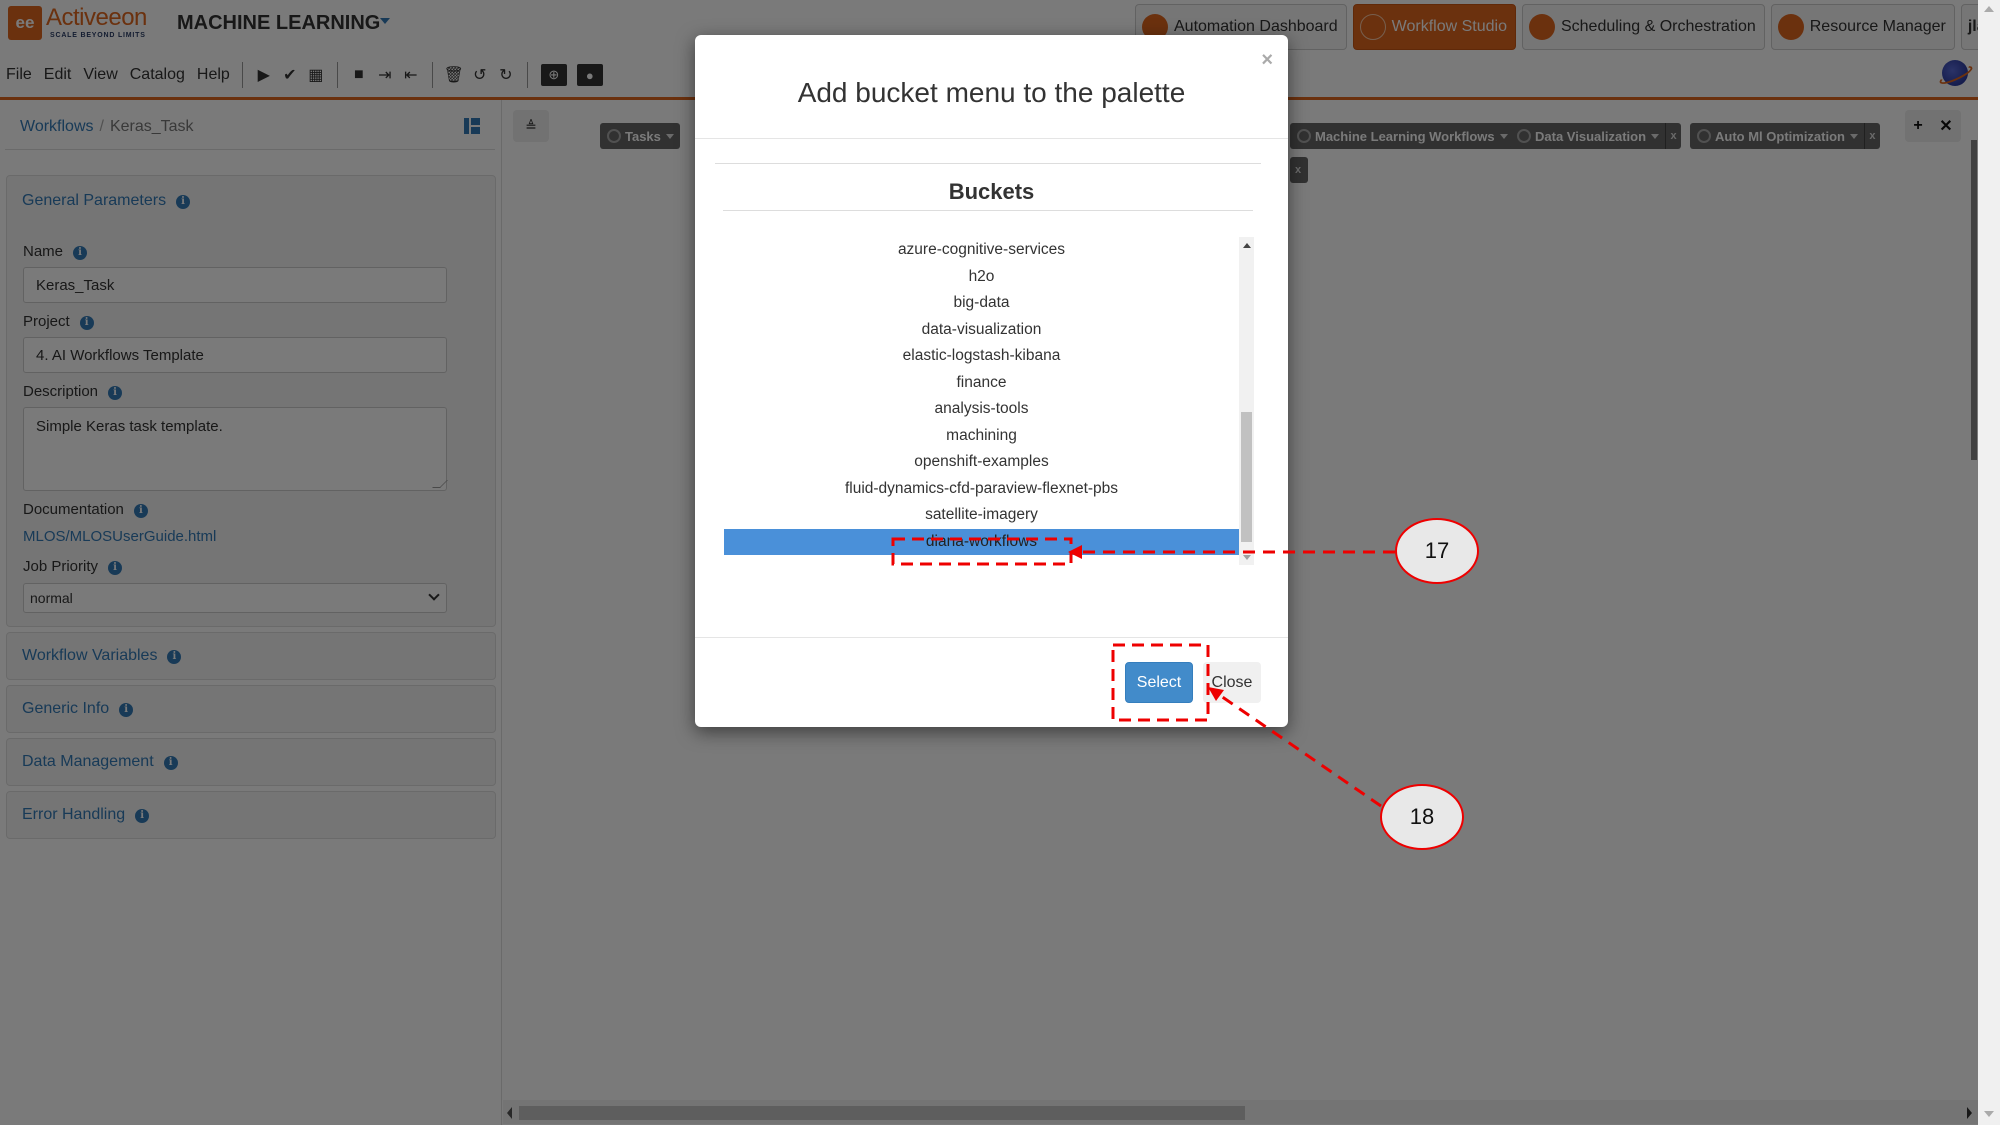  I want to click on bucket-option: fluid-dynamics-cfd-paraview-flexnet-pbs, so click(981, 489).